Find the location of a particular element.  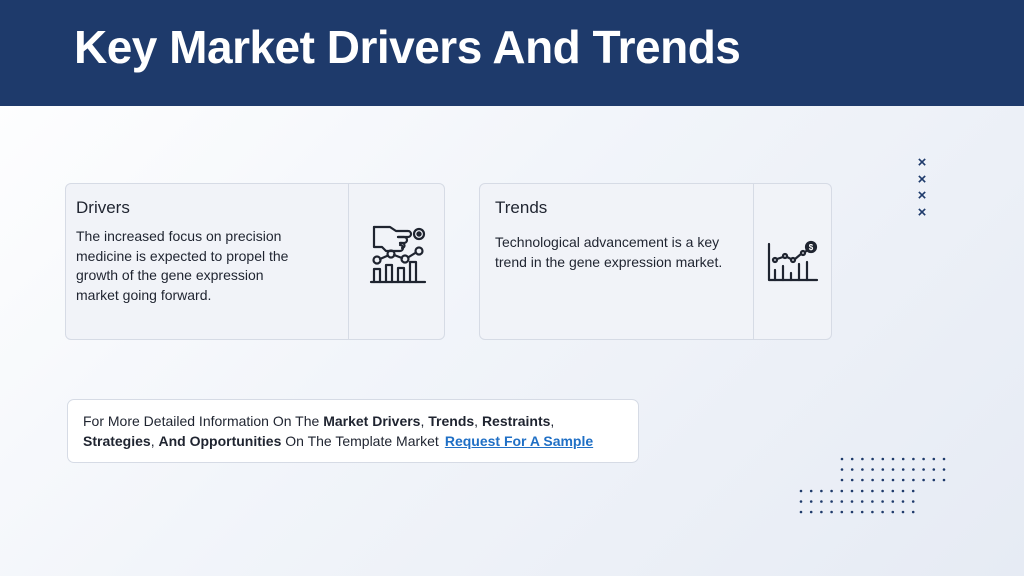

page-title: Key Market Drivers And Trends is located at coordinates (407, 47).